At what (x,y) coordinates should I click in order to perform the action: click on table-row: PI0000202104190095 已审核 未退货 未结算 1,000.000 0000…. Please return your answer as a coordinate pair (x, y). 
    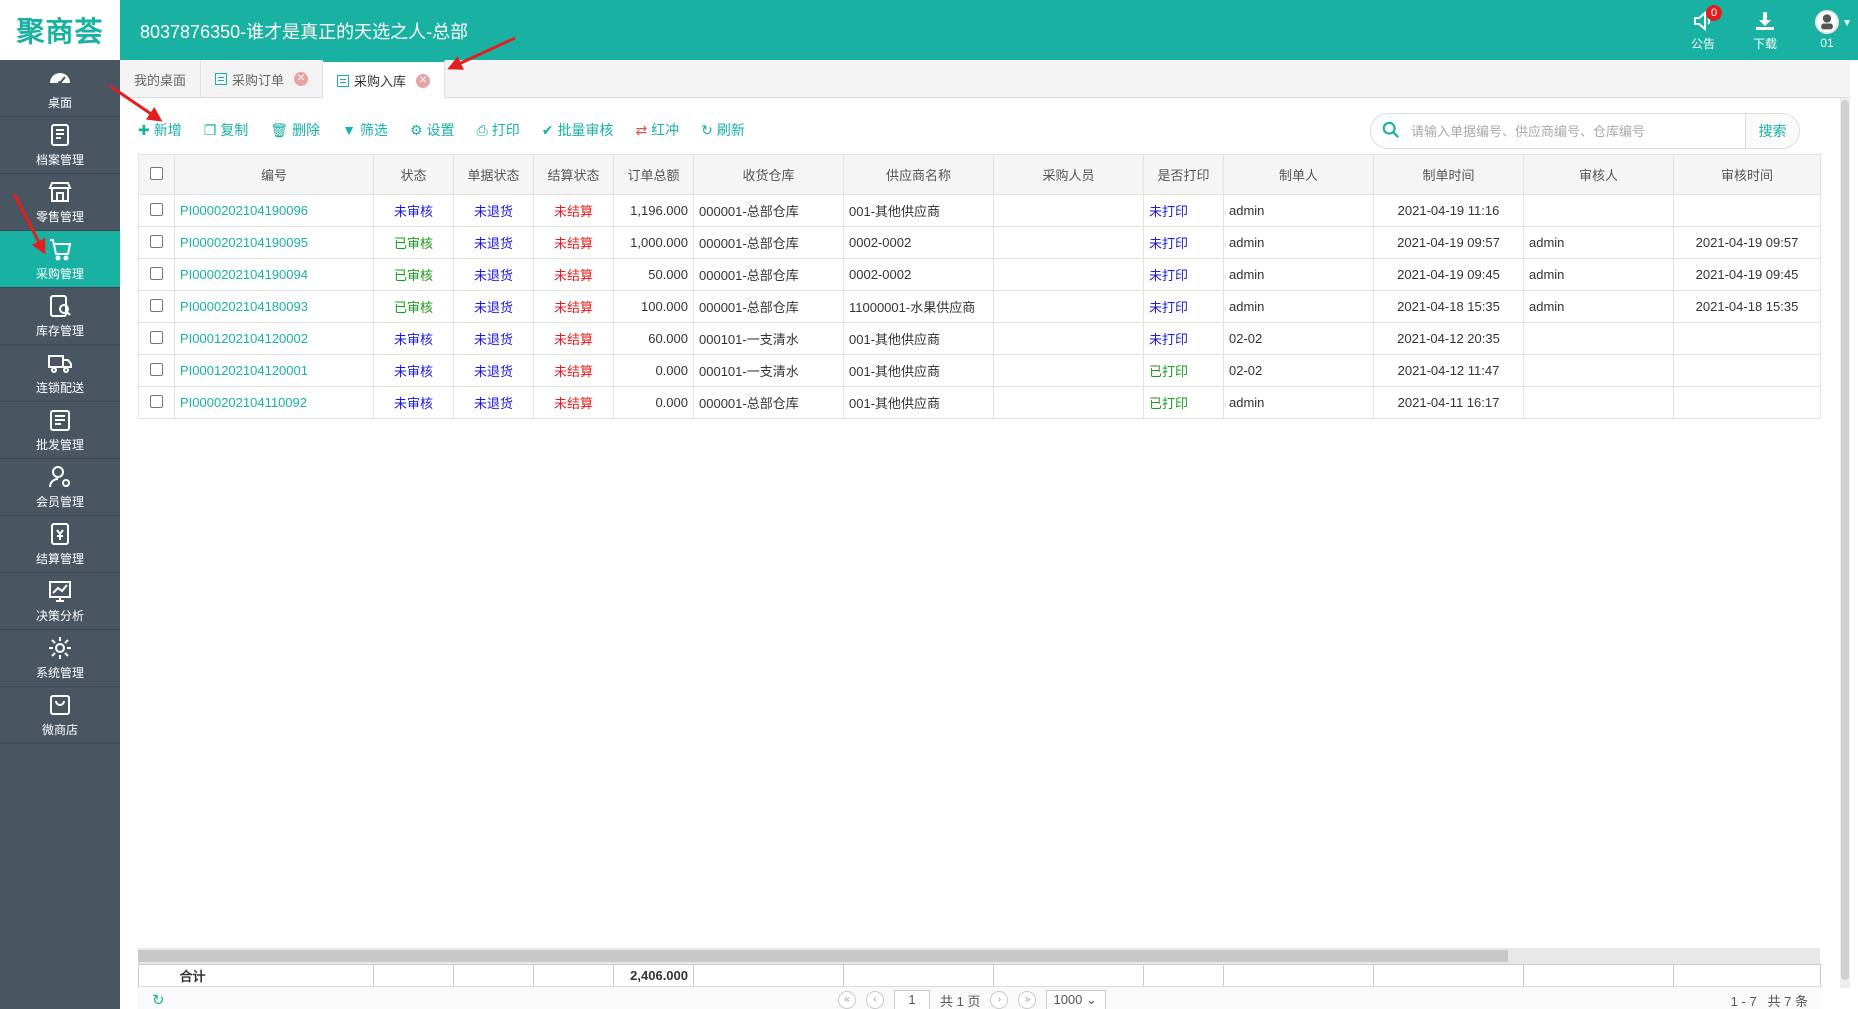
    Looking at the image, I should click on (979, 242).